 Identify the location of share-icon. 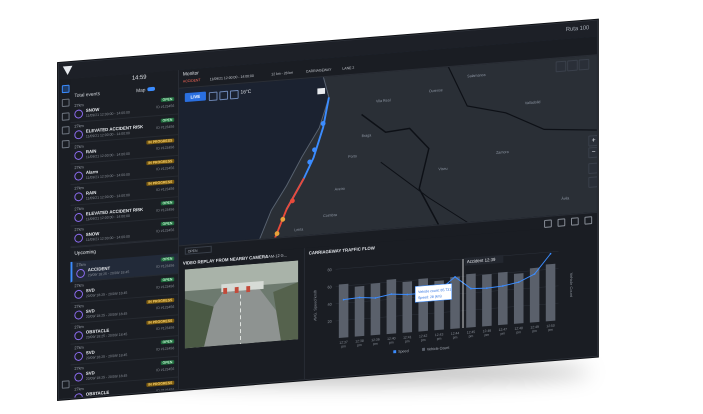
(575, 221).